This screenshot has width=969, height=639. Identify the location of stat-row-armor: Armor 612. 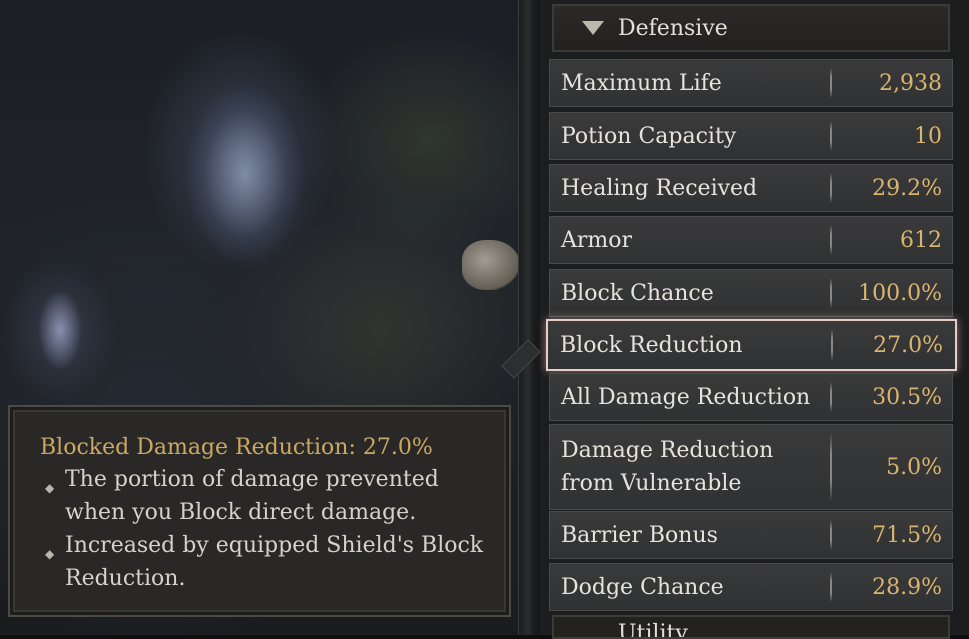
(751, 240).